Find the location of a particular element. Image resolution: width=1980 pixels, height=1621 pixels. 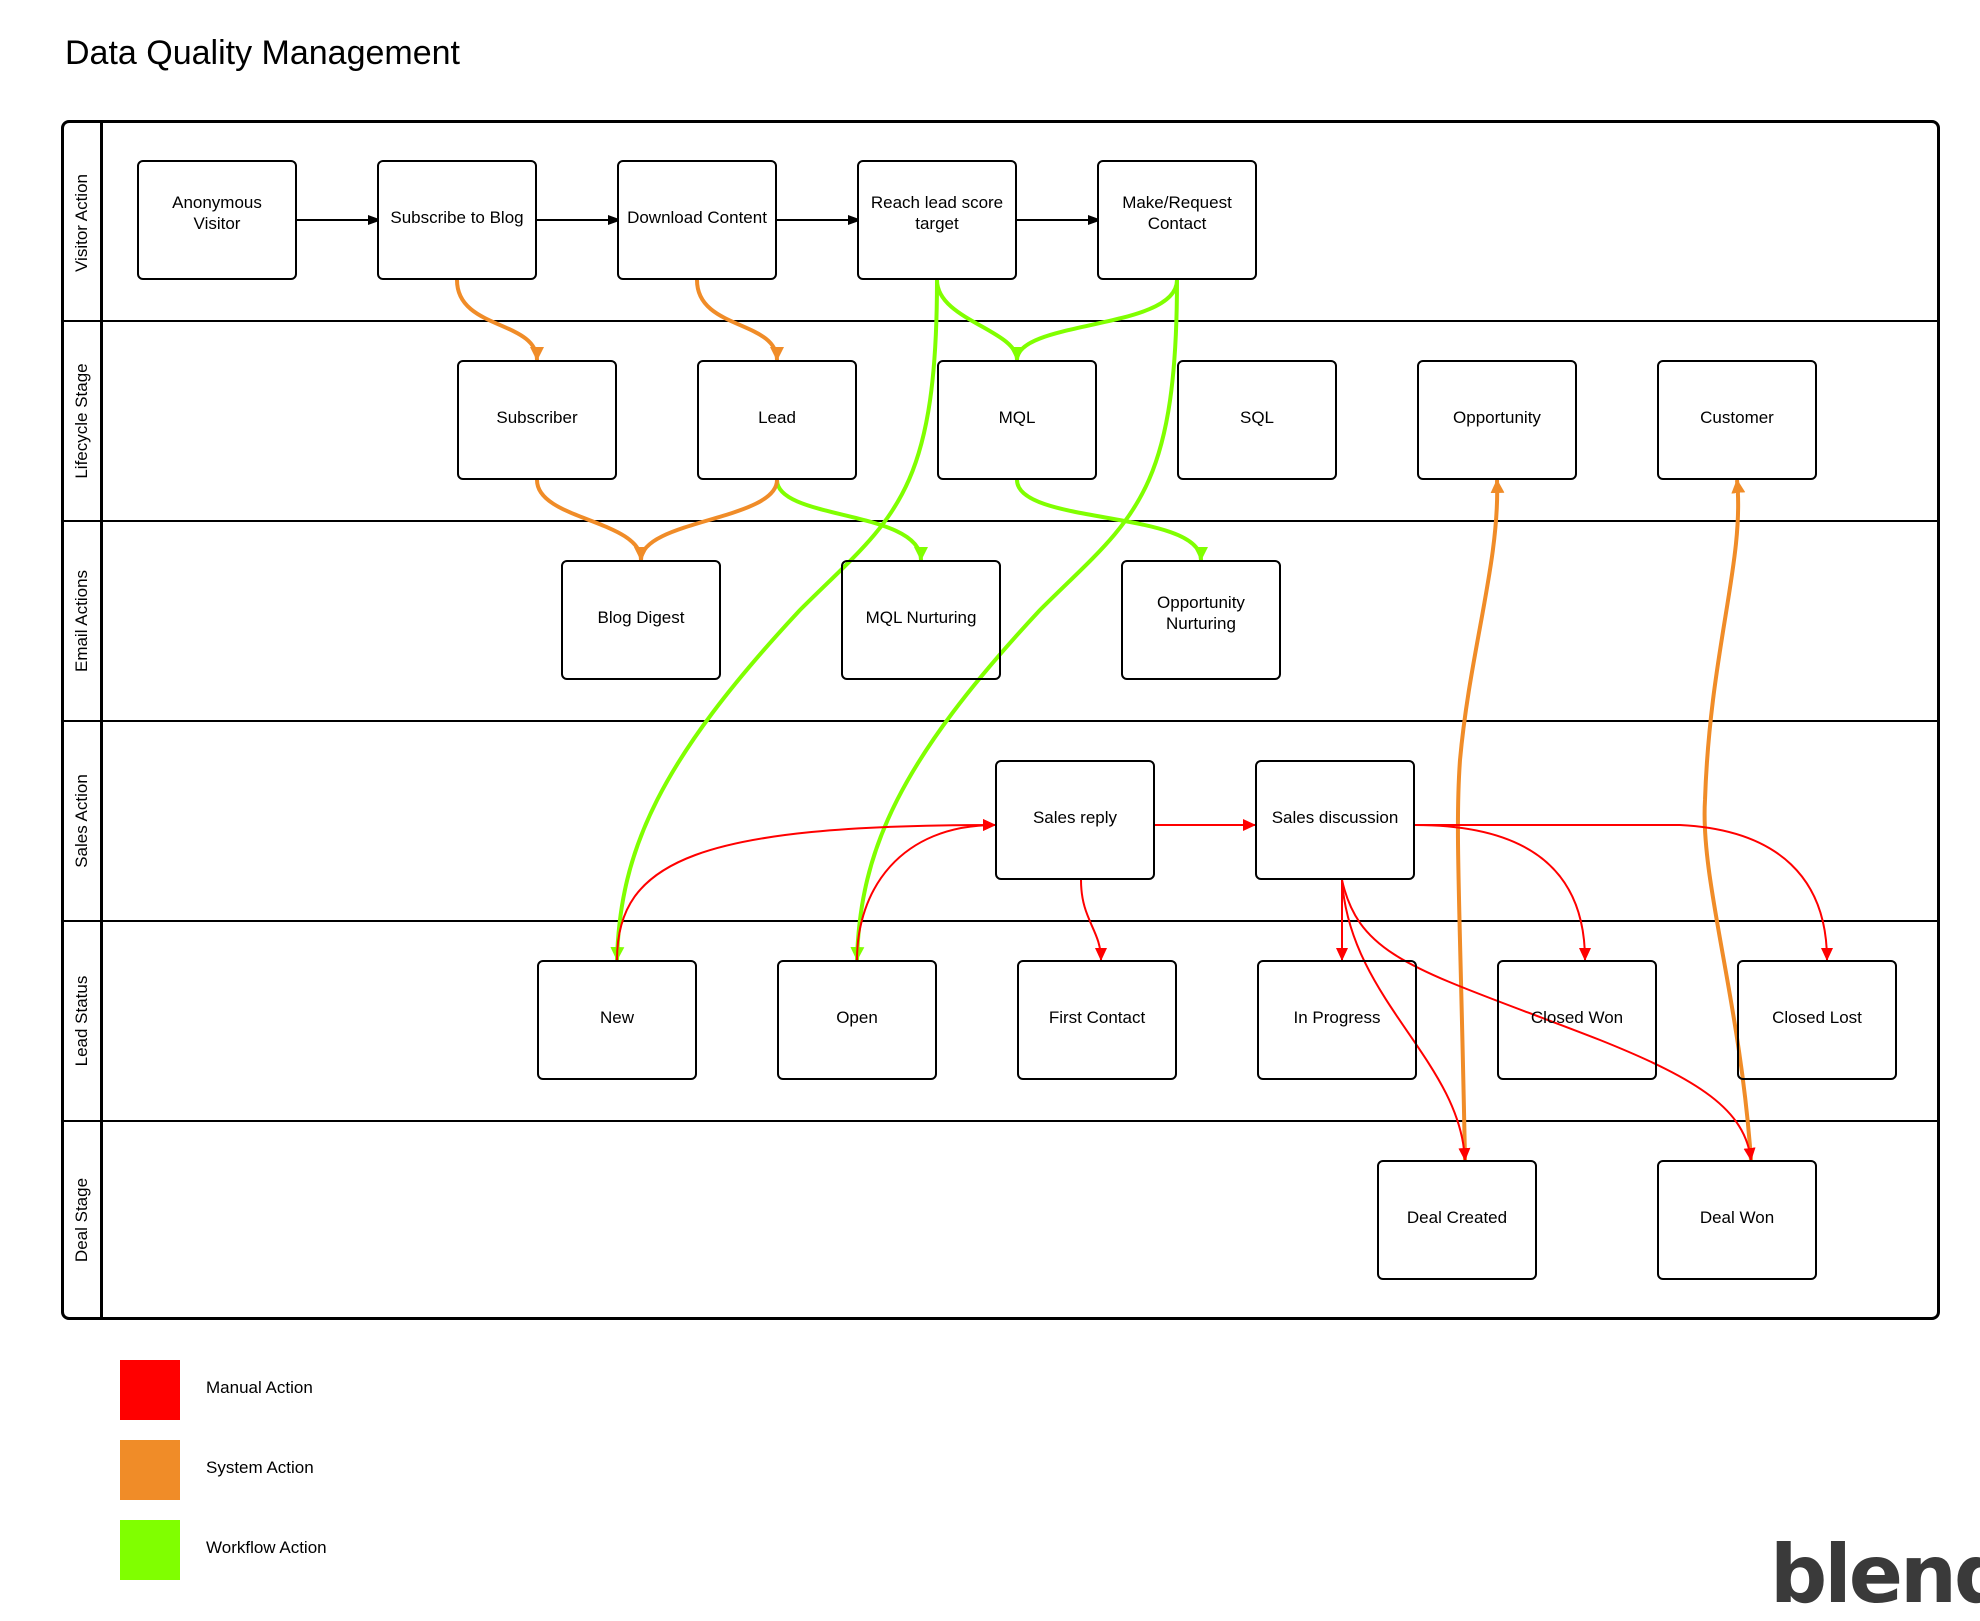

node-make-request-contact: Make/Request Contact is located at coordinates (1177, 220).